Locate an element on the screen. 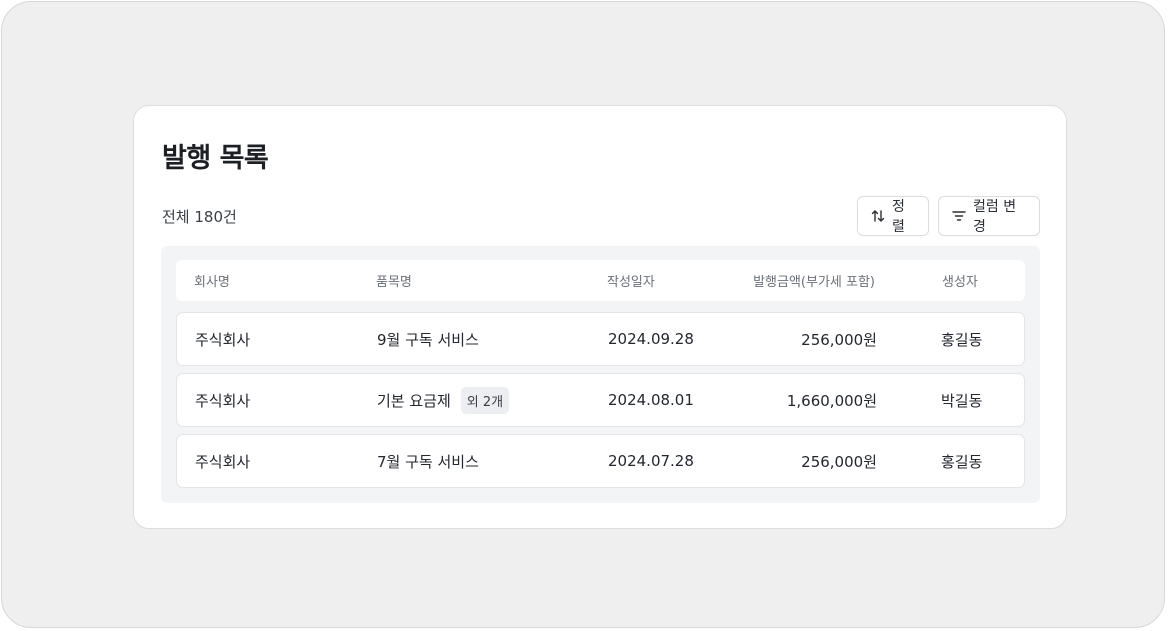 The width and height of the screenshot is (1168, 631). change-columns-button: 컬럼 변경 is located at coordinates (989, 216).